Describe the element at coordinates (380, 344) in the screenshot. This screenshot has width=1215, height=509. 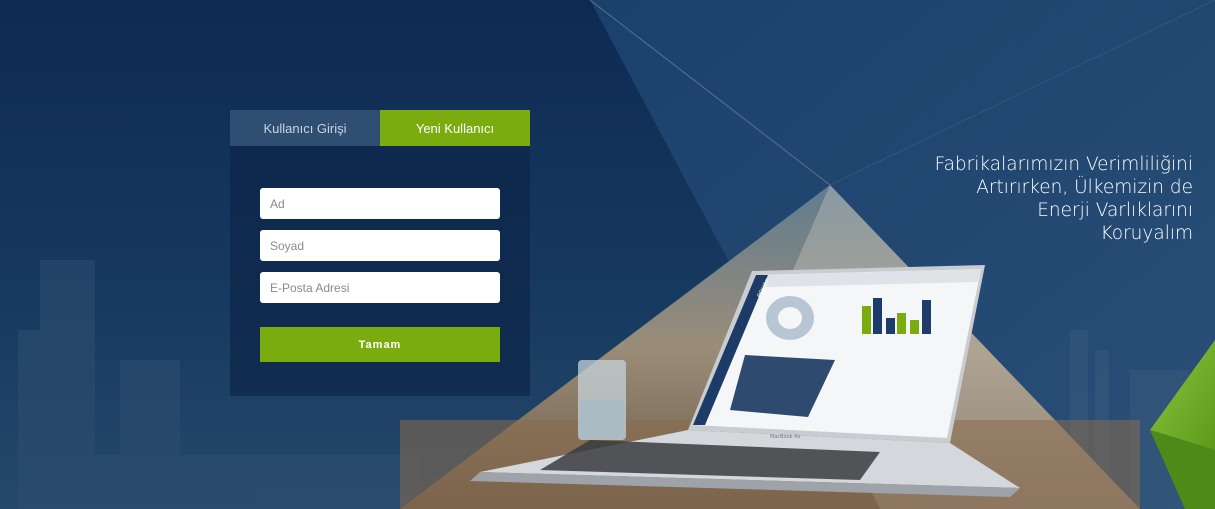
I see `submit-button: Tamam` at that location.